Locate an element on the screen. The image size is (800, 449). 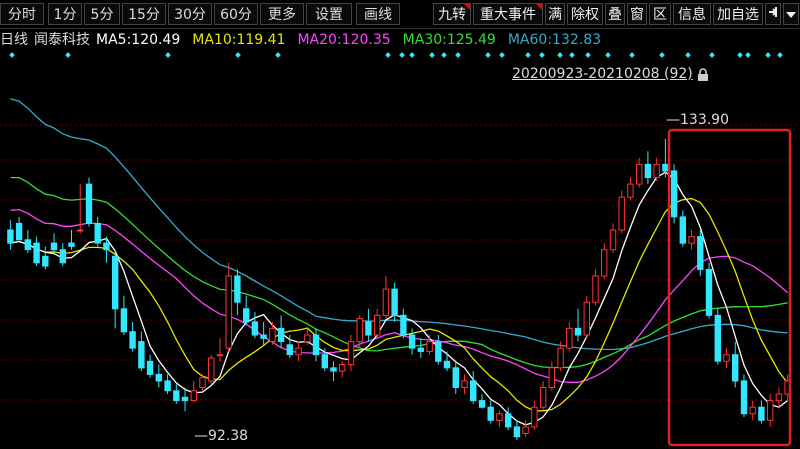
date-range: 20200923-20210208 (92) is located at coordinates (610, 74).